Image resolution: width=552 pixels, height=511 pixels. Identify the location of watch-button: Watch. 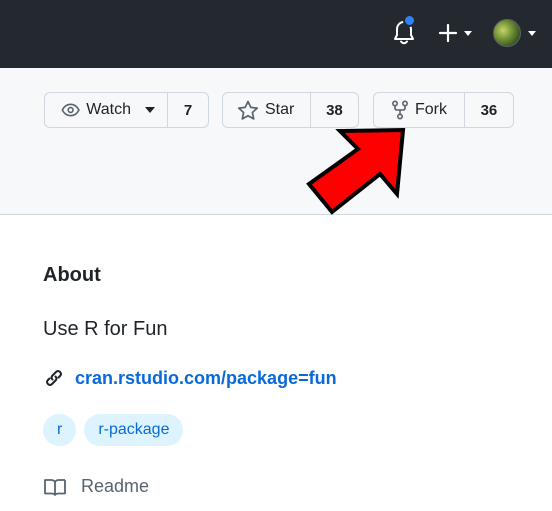
(106, 110).